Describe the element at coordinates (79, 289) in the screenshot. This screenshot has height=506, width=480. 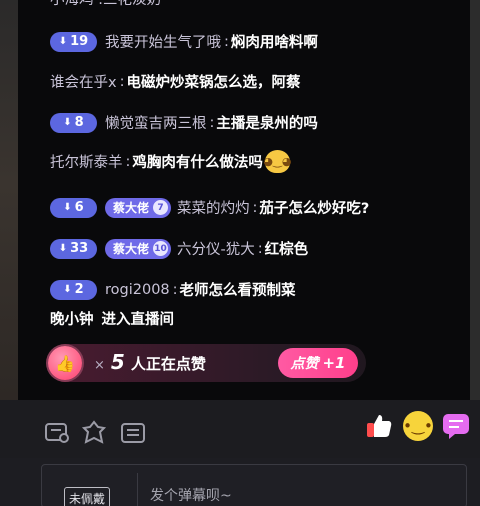
I see `level-badge-value: 2` at that location.